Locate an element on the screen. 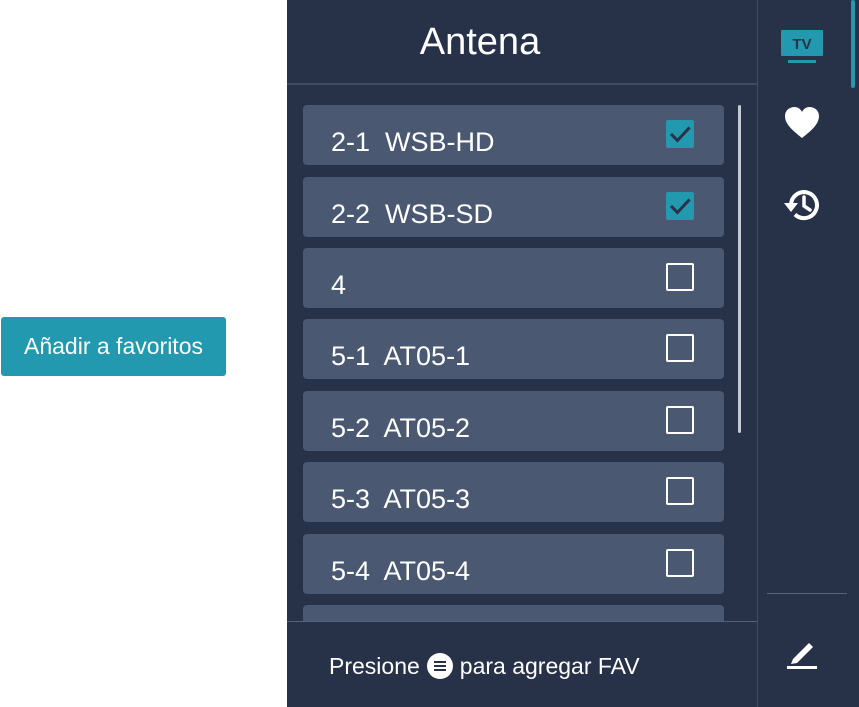  sidebar-item-favorites is located at coordinates (802, 123).